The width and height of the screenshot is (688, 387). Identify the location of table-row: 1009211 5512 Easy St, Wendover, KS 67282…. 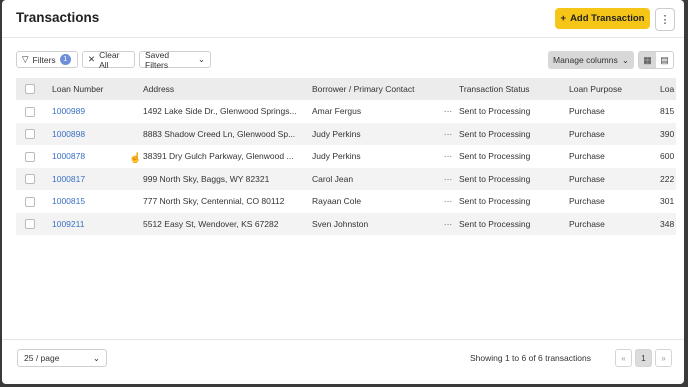
(346, 223).